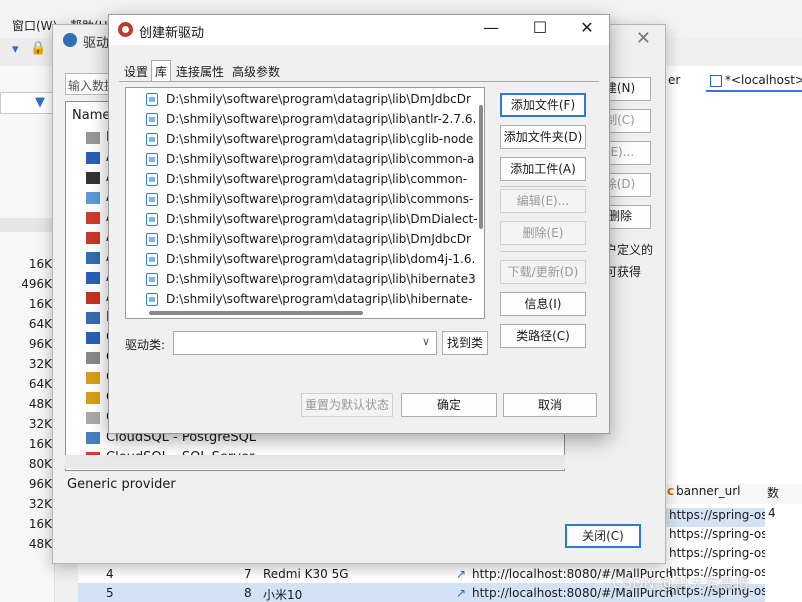 This screenshot has width=802, height=602. Describe the element at coordinates (543, 105) in the screenshot. I see `add-file-button: 添加文件(F)` at that location.